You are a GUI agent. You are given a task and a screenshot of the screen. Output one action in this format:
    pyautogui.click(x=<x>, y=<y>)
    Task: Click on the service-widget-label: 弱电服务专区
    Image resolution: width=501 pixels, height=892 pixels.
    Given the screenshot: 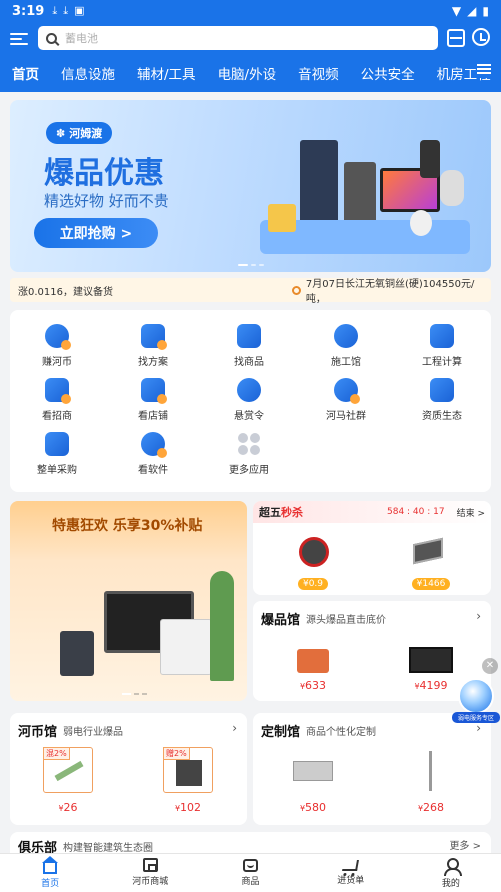 What is the action you would take?
    pyautogui.click(x=476, y=717)
    